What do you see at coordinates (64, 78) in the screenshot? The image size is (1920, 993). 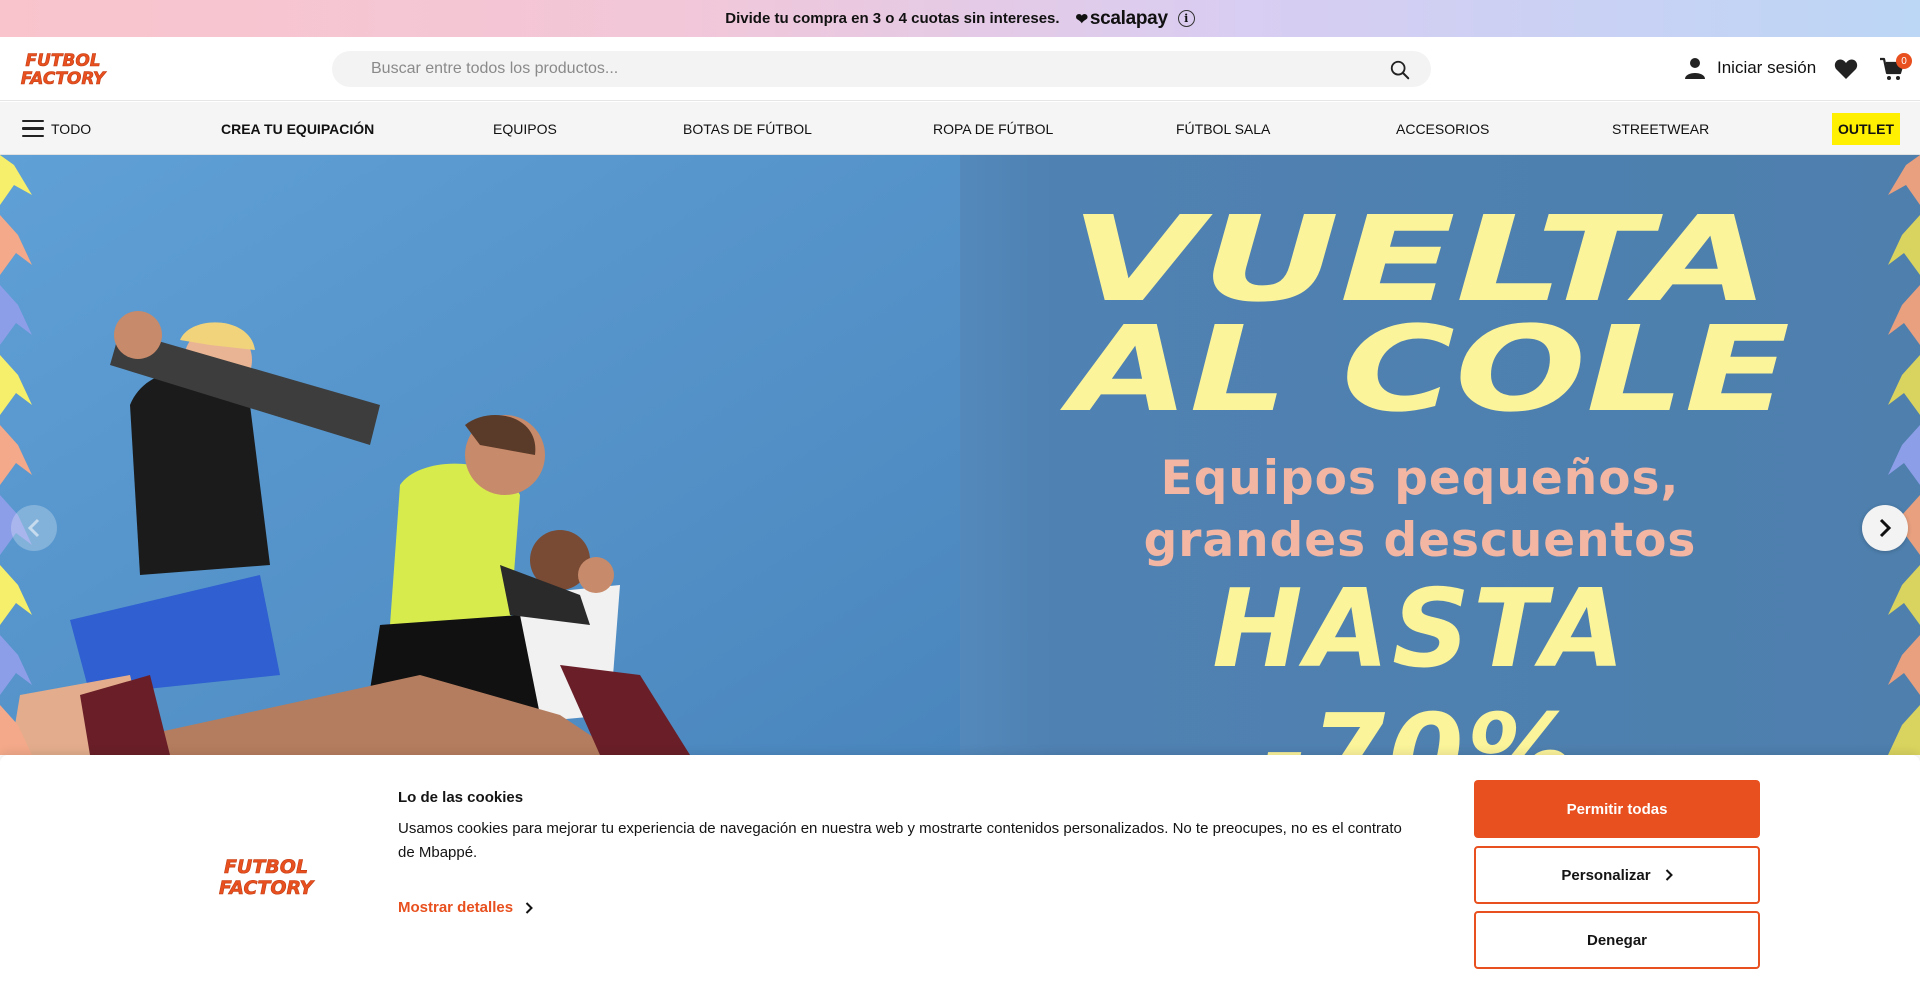 I see `logo-line2: FACTORY` at bounding box center [64, 78].